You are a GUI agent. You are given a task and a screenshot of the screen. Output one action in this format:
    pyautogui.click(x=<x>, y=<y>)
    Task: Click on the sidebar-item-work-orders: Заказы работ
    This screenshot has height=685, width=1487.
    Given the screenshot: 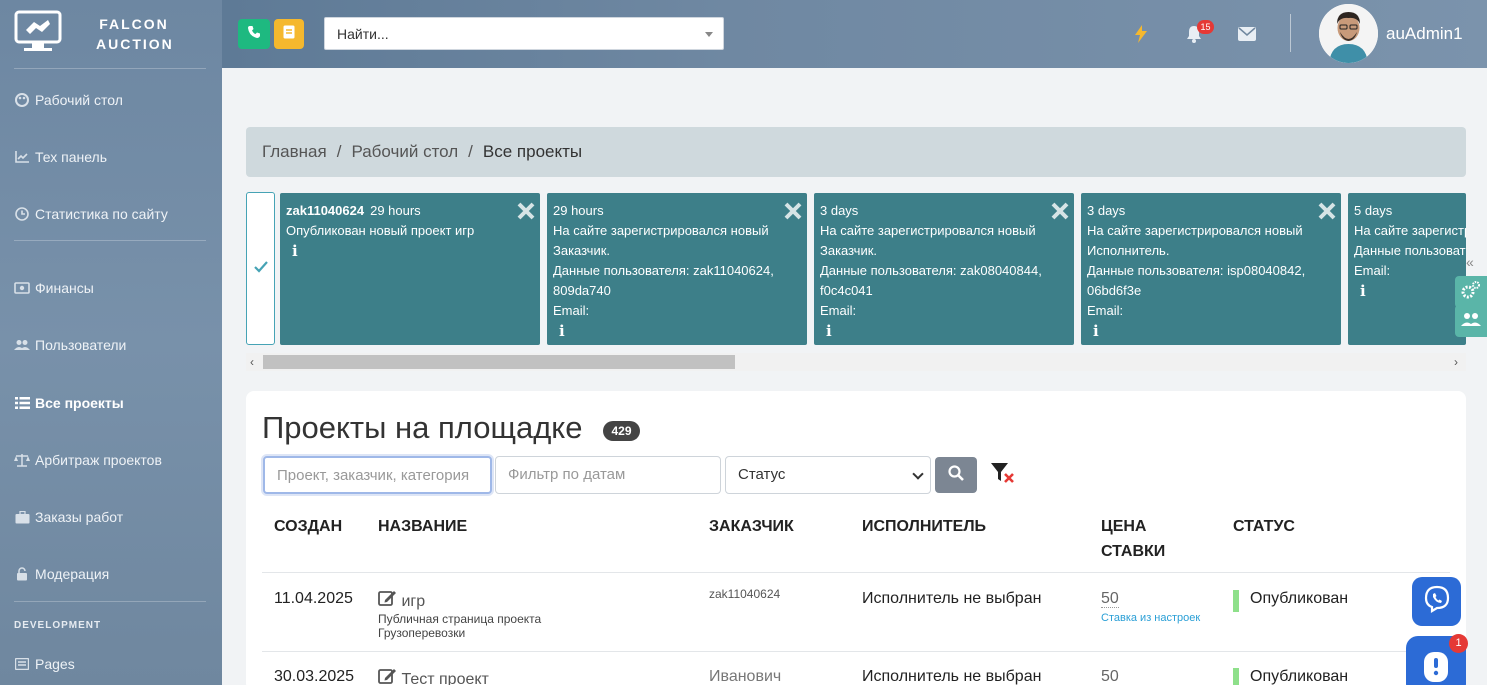 What is the action you would take?
    pyautogui.click(x=68, y=517)
    